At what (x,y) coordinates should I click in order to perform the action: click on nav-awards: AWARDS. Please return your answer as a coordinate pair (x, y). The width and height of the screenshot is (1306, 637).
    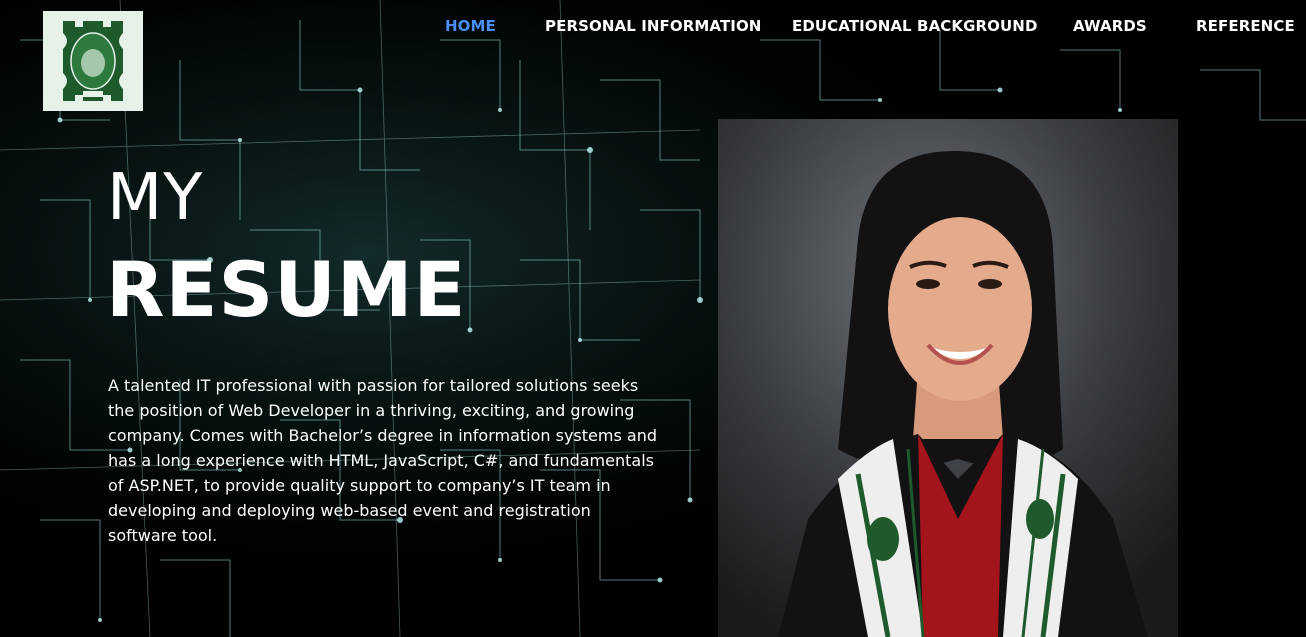
    Looking at the image, I should click on (1110, 26).